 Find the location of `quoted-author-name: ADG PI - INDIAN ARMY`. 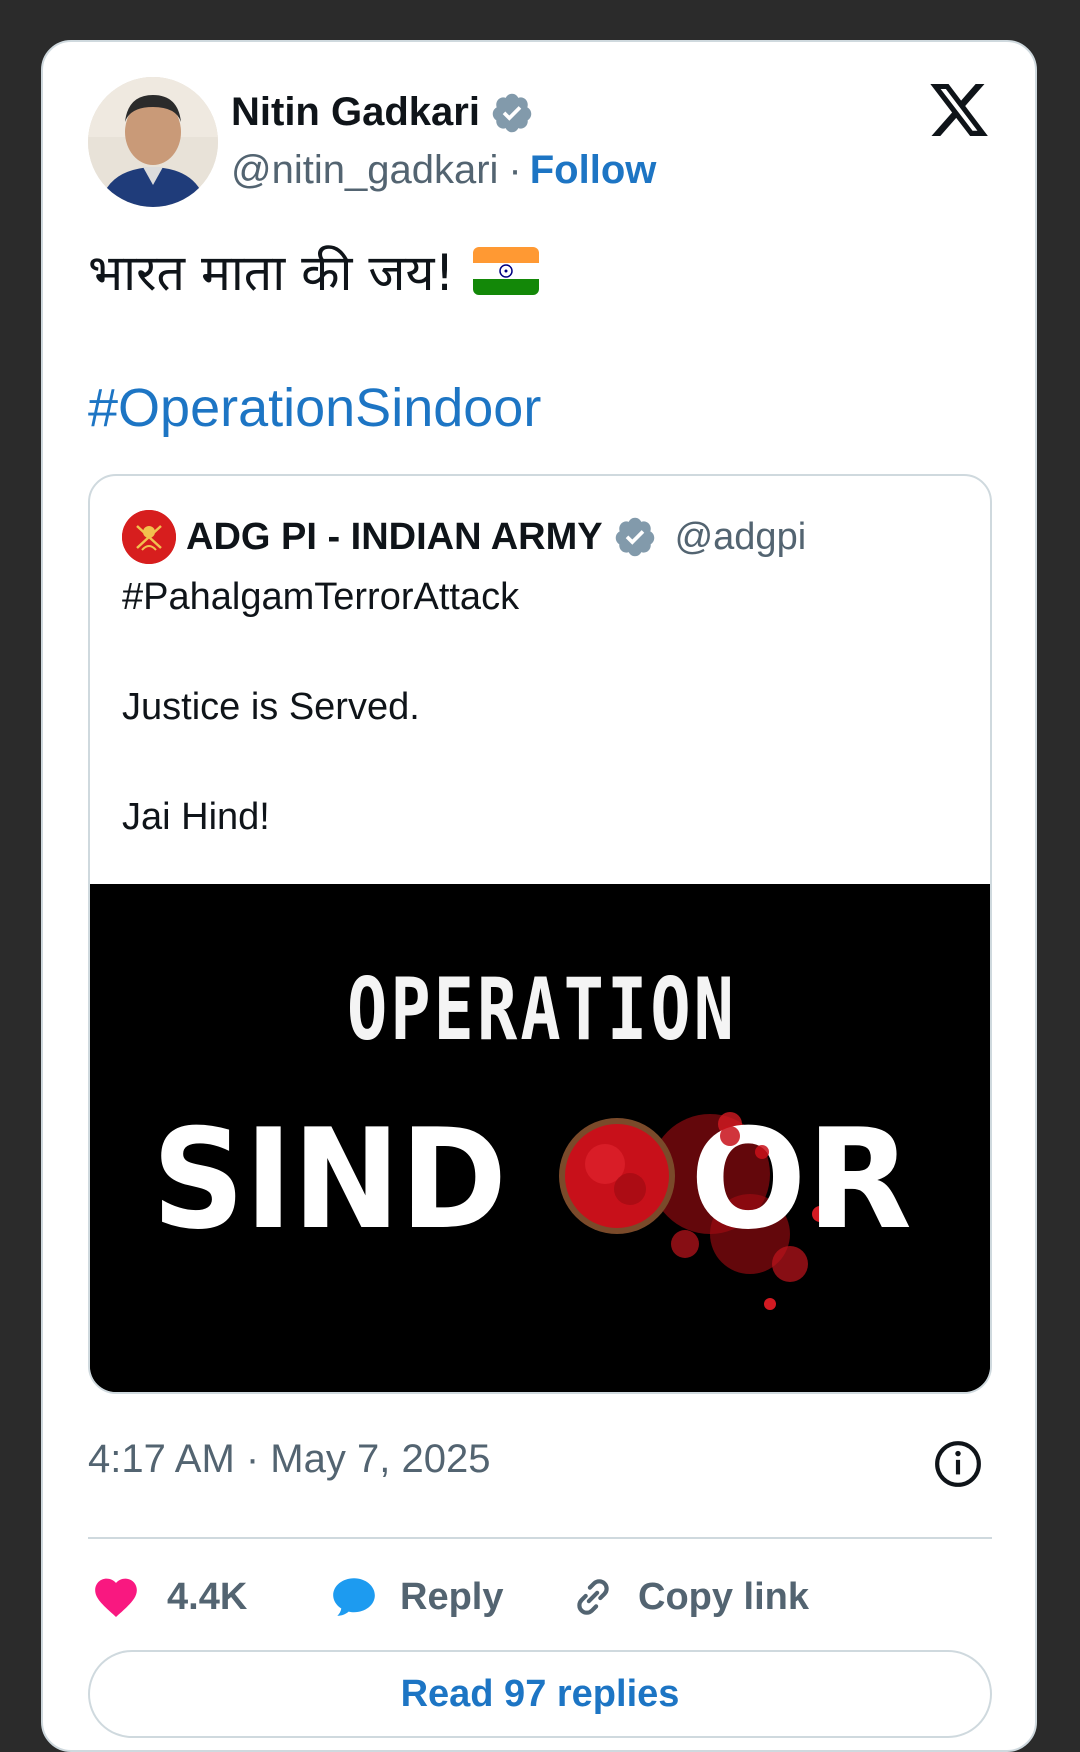

quoted-author-name: ADG PI - INDIAN ARMY is located at coordinates (394, 537).